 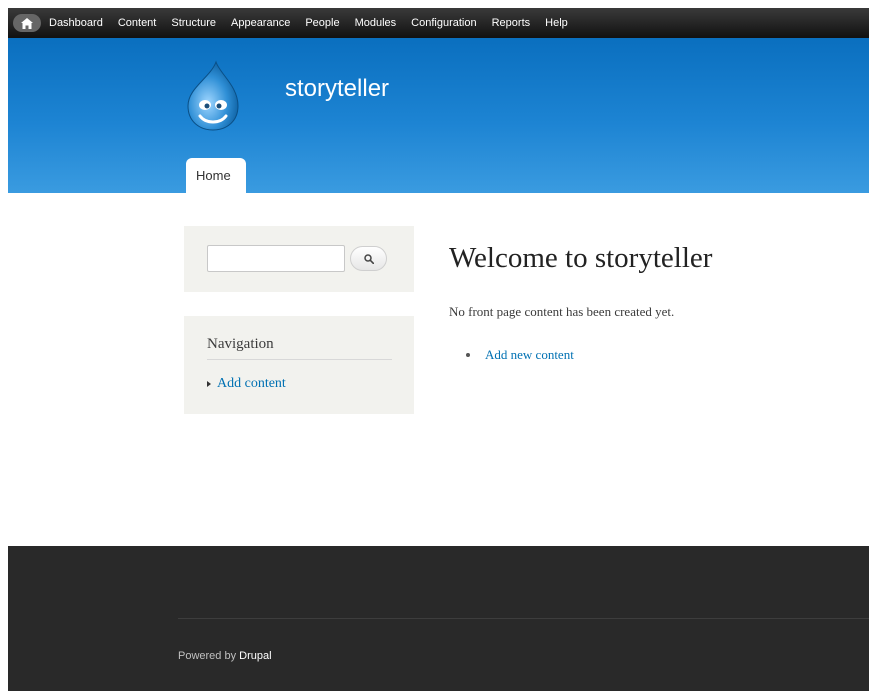 What do you see at coordinates (209, 384) in the screenshot?
I see `triangle-bullet-icon` at bounding box center [209, 384].